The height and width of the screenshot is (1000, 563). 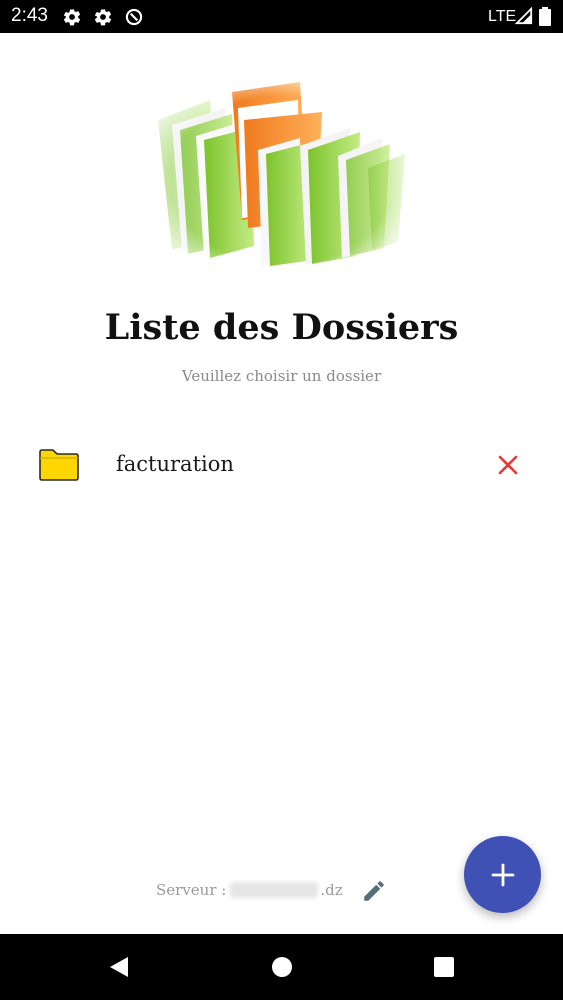 I want to click on folder-list: facturation, so click(x=281, y=464).